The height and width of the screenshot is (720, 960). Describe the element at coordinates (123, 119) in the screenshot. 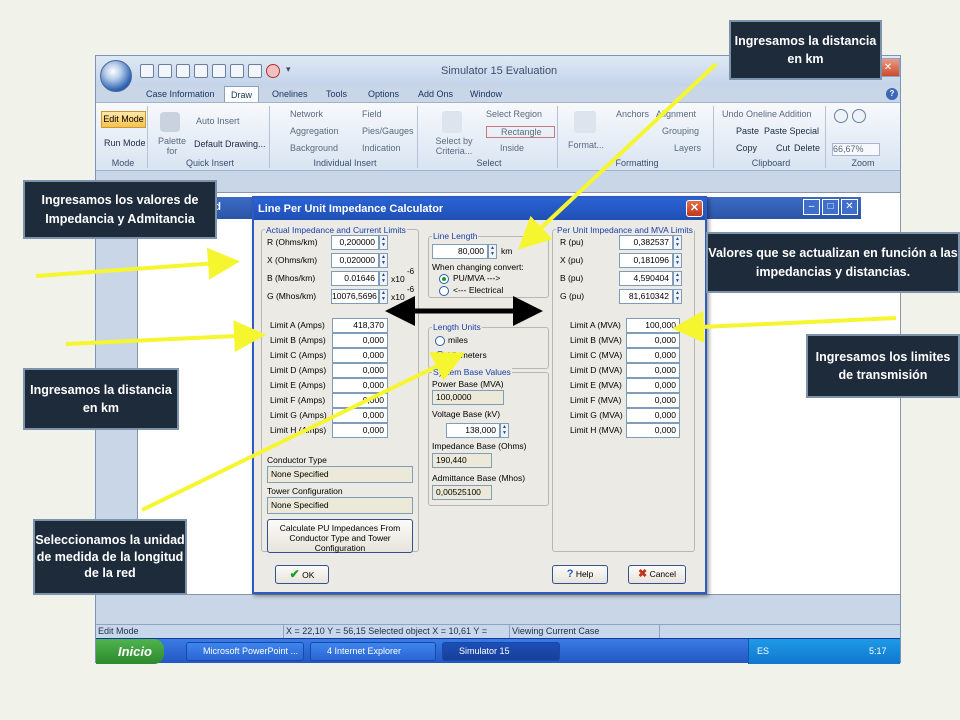

I see `edit-mode-button: Edit Mode` at that location.